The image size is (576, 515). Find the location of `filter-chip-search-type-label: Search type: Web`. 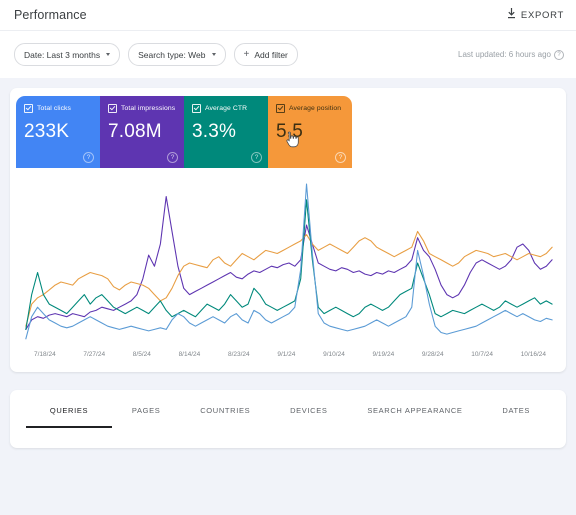

filter-chip-search-type-label: Search type: Web is located at coordinates (172, 54).